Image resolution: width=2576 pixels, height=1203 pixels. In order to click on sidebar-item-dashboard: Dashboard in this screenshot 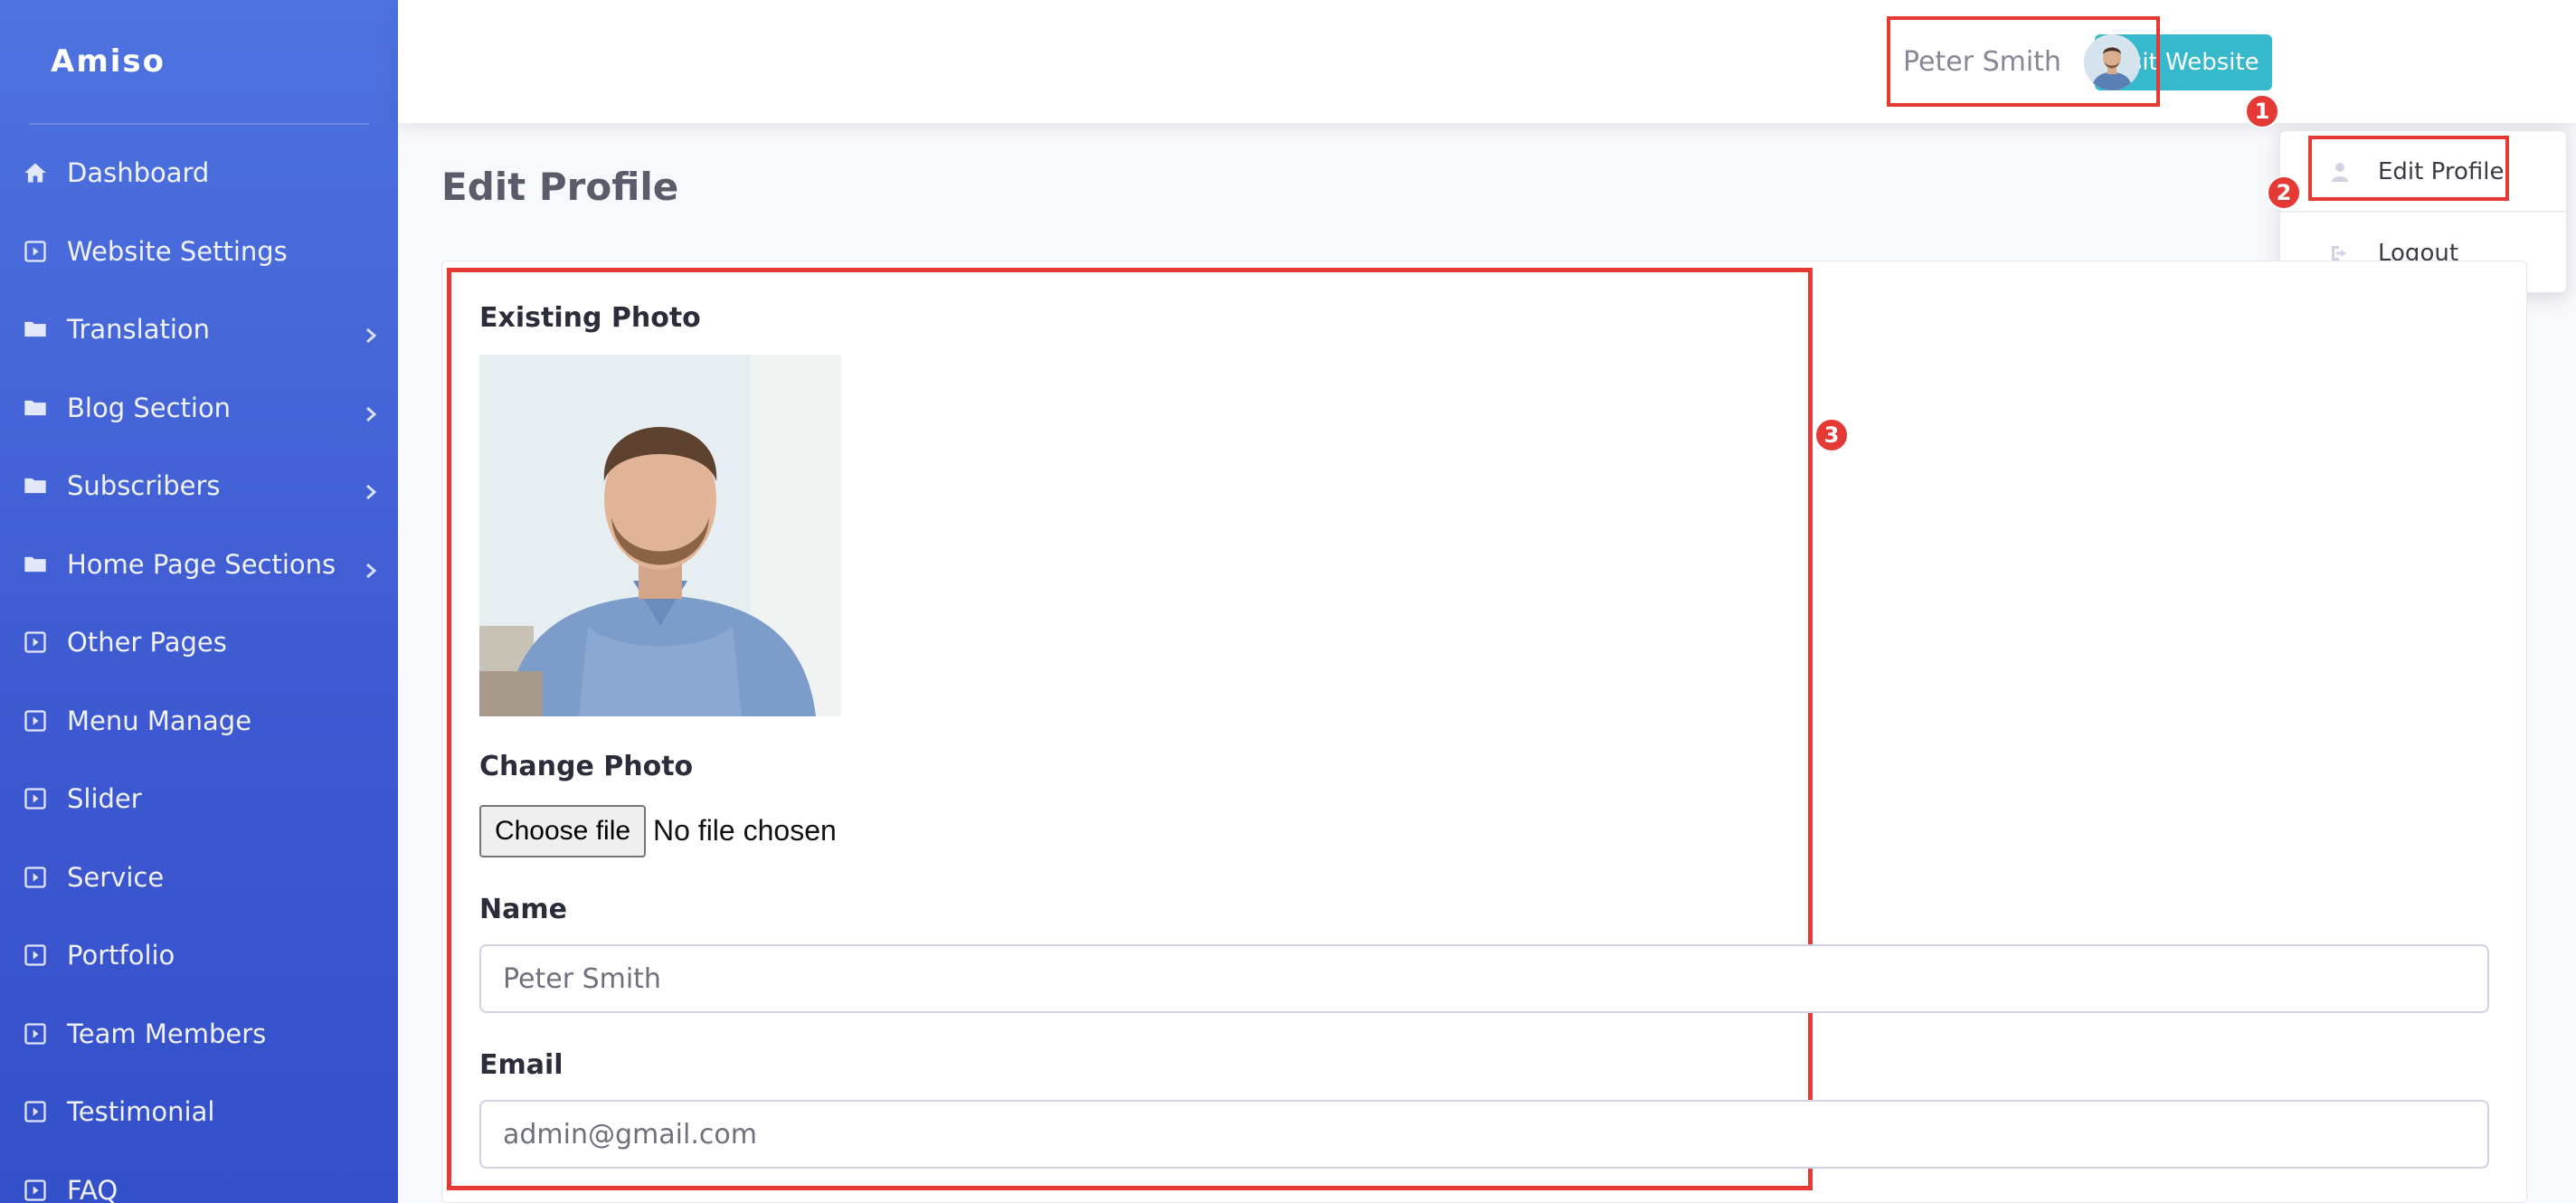, I will do `click(199, 173)`.